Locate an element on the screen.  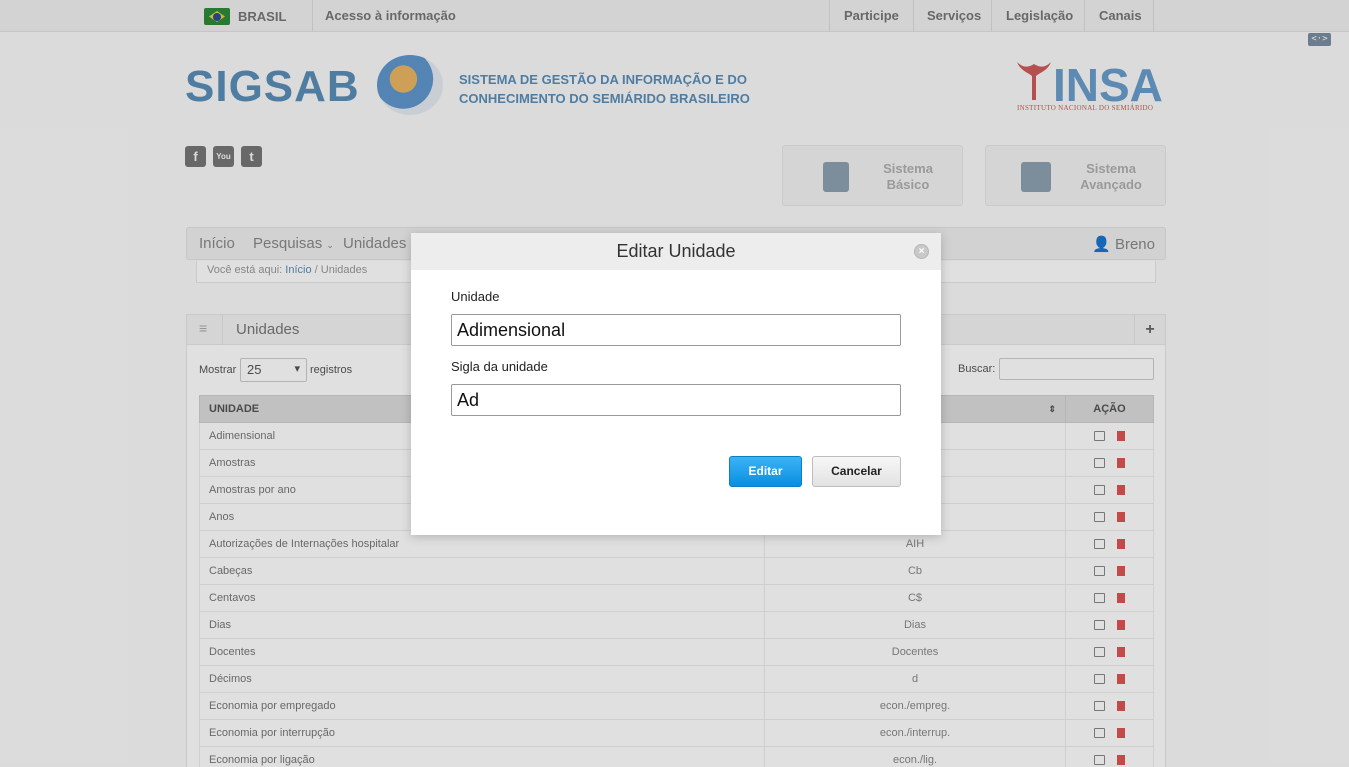
unidade-input is located at coordinates (676, 330).